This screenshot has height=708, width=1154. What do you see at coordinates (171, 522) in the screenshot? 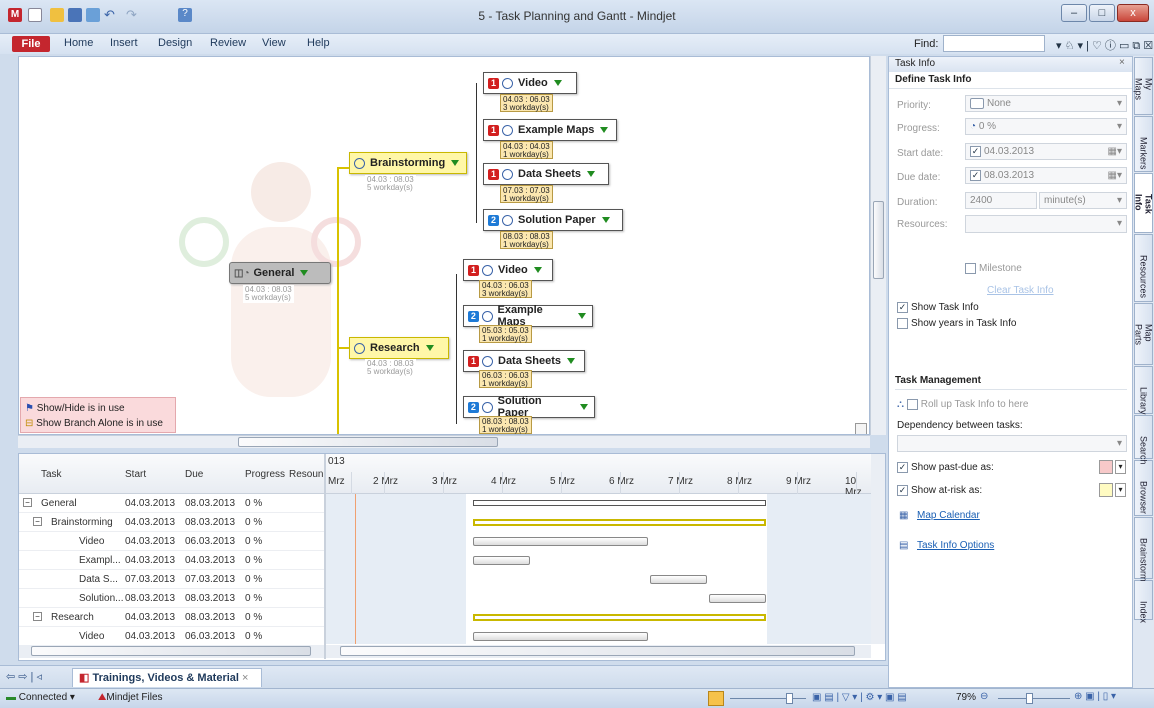
I see `table-row: − Brainstorming 04.03.2013 08.03.2013 0 %` at bounding box center [171, 522].